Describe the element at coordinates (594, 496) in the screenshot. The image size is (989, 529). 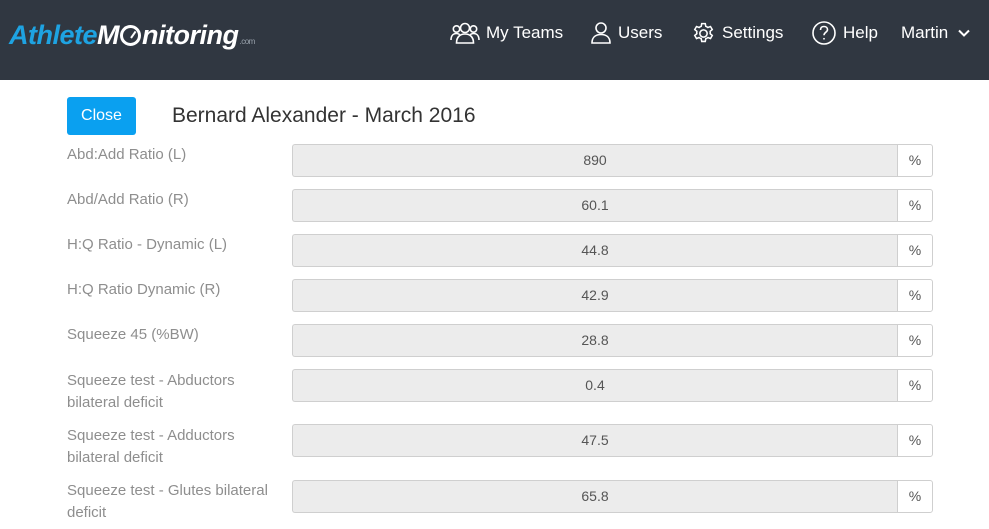
I see `value-input: 65.8` at that location.